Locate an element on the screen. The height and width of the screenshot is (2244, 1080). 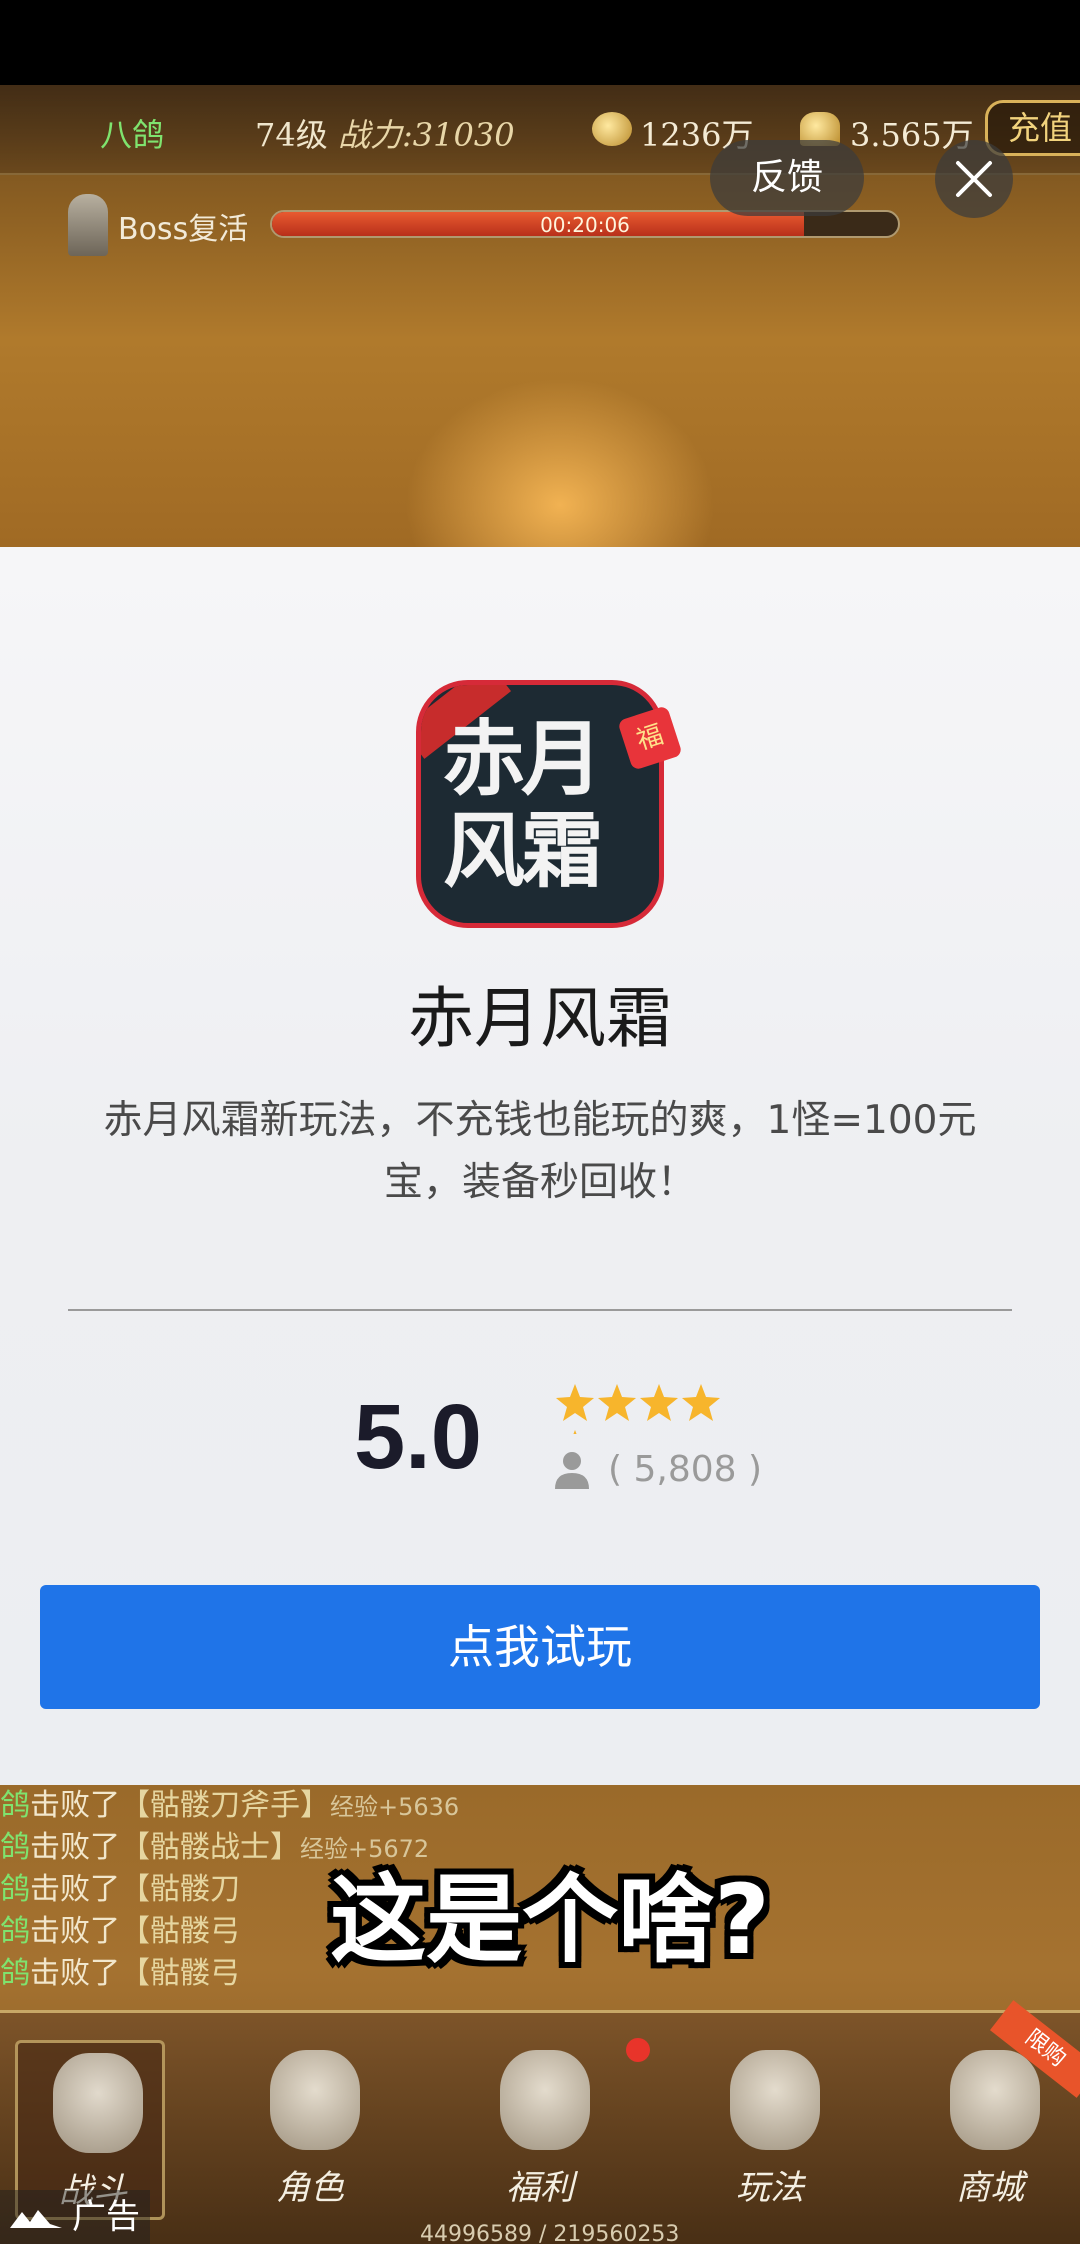
app-description: 赤月风霜新玩法，不充钱也能玩的爽，1怪=100元宝，装备秒回收！ is located at coordinates (540, 1151).